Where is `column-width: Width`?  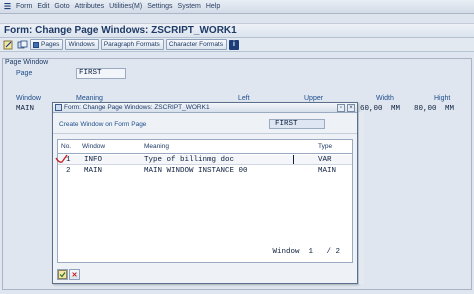
column-width: Width is located at coordinates (385, 98).